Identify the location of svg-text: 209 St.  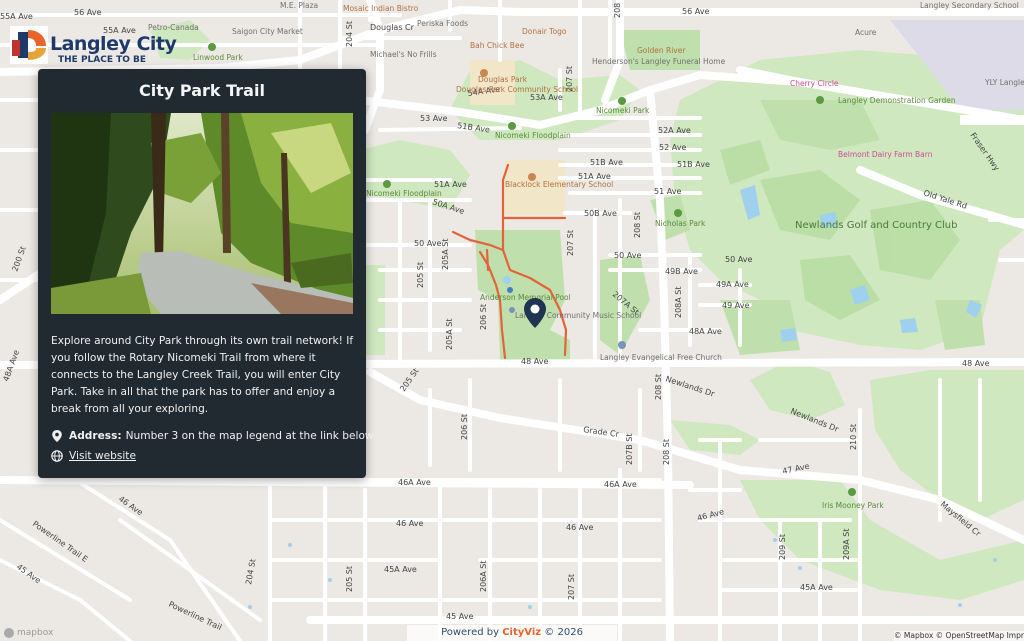
(782, 547).